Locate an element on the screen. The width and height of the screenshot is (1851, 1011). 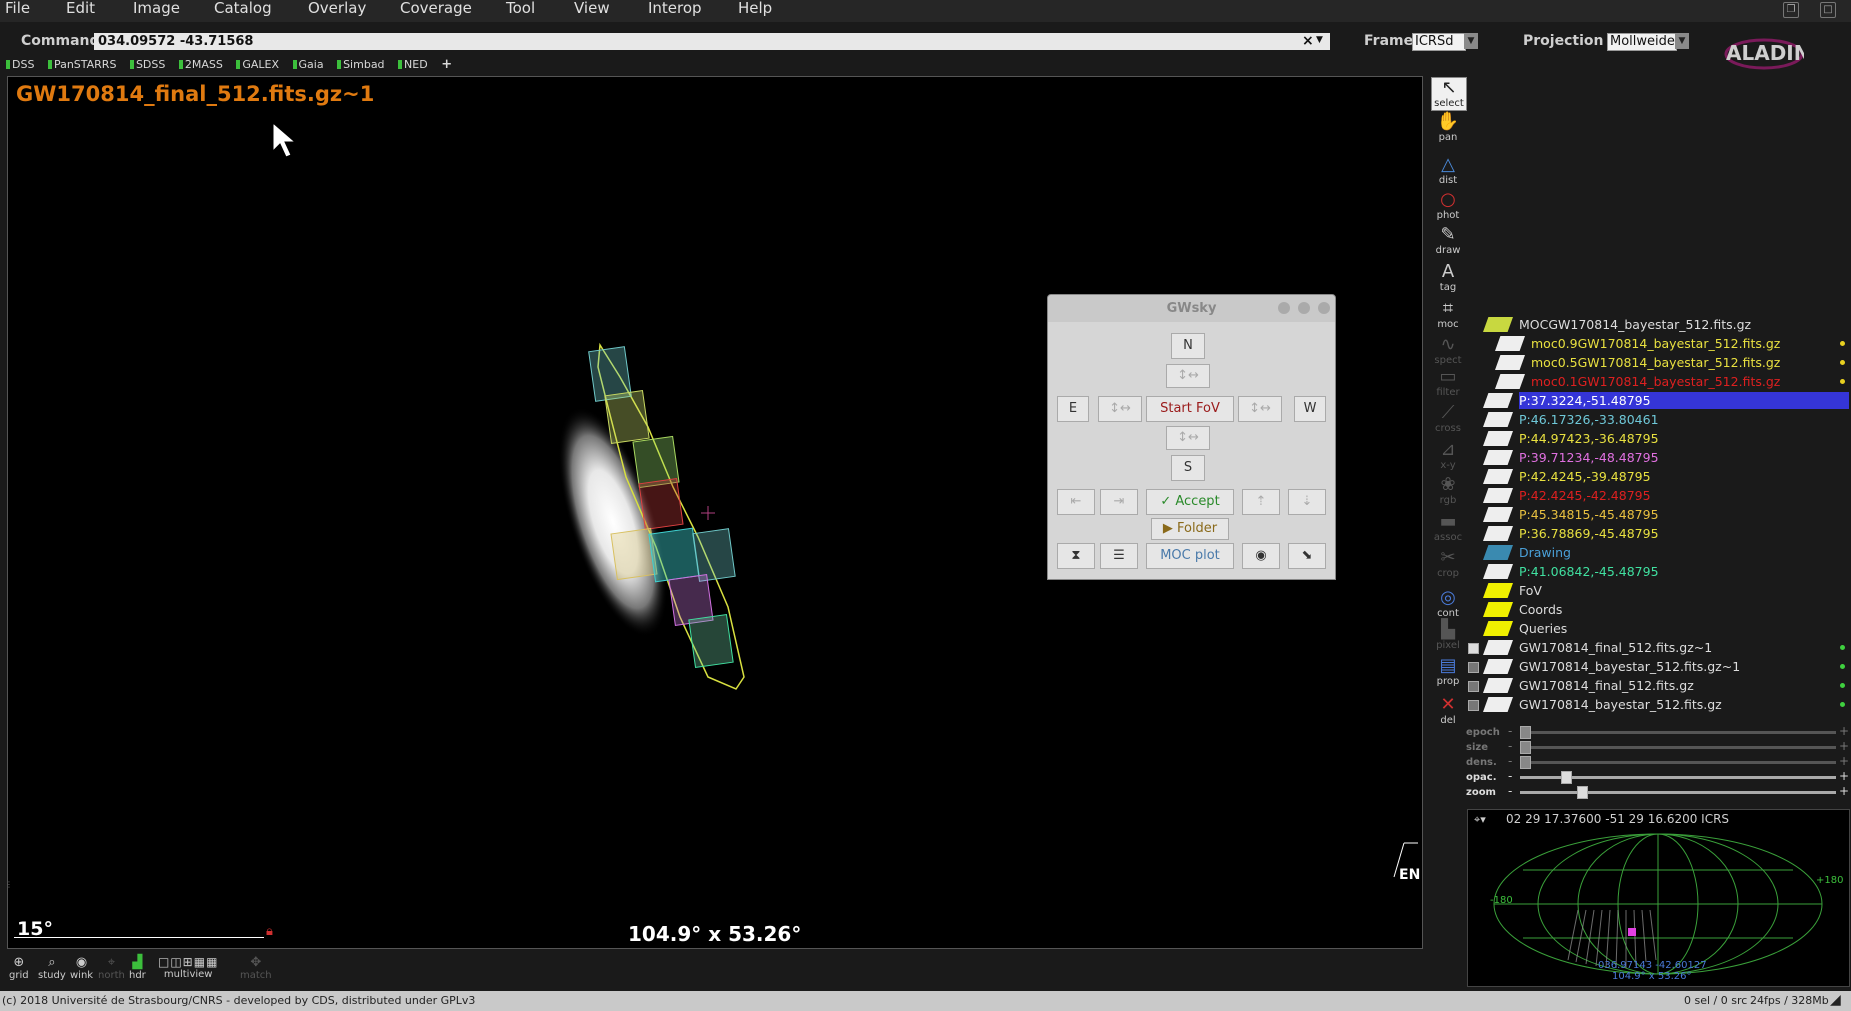
match-button: ✥ match is located at coordinates (256, 968).